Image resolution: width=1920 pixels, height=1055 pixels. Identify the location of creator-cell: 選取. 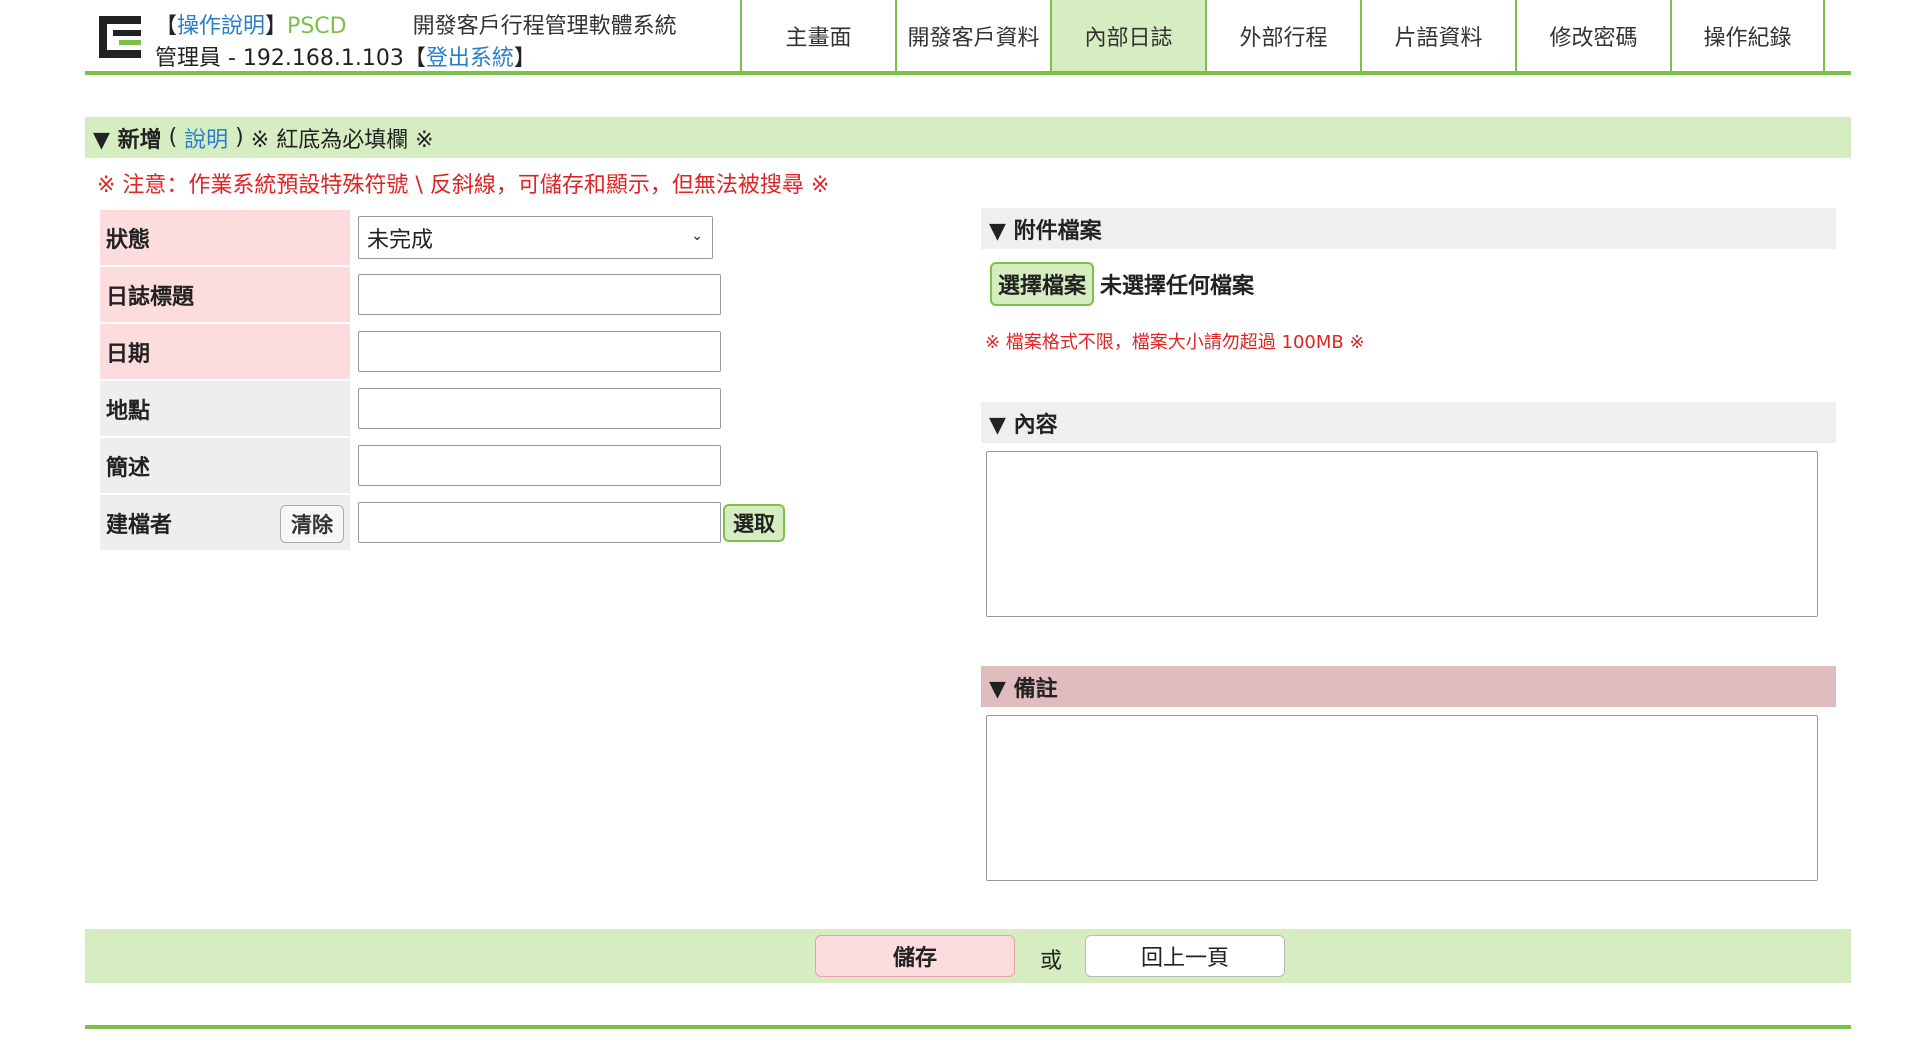
(571, 522).